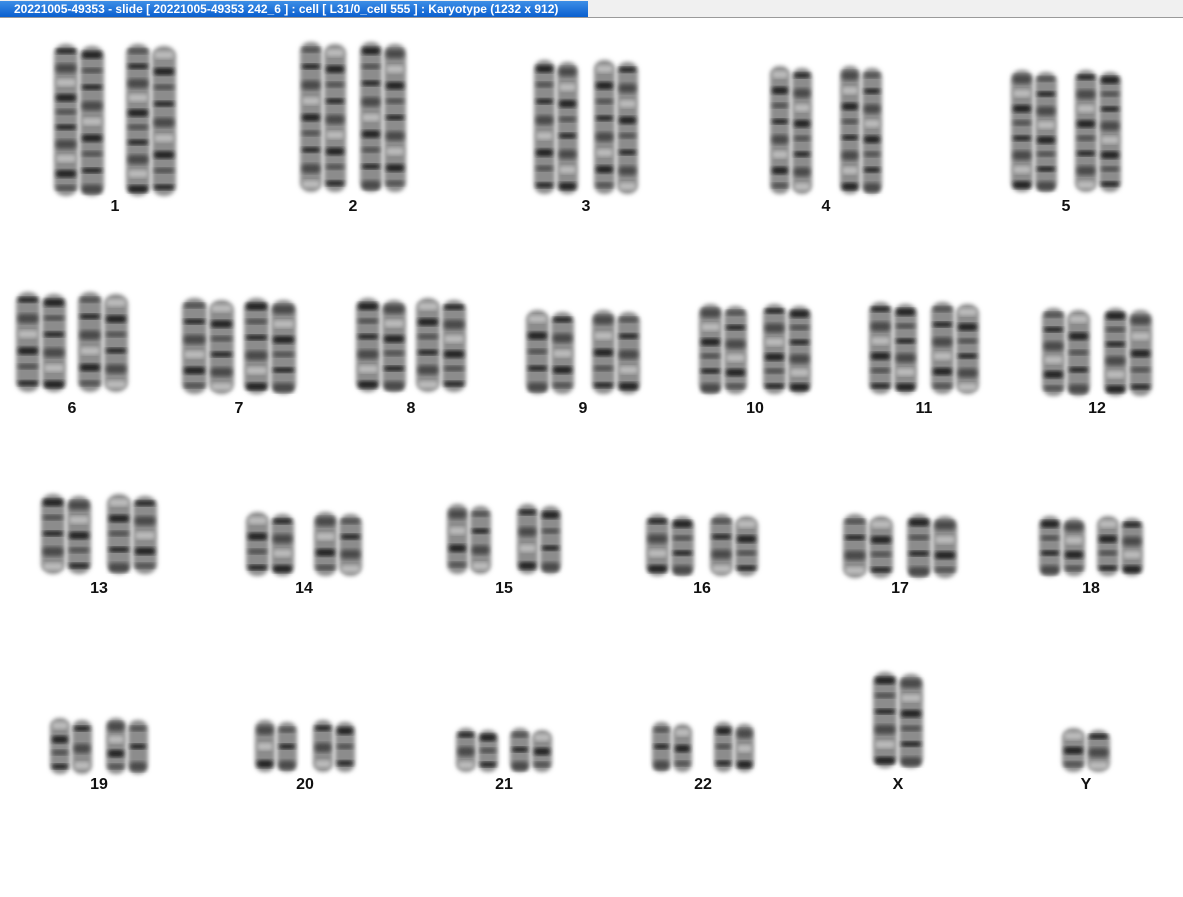  What do you see at coordinates (304, 588) in the screenshot?
I see `chromosome-label: 14` at bounding box center [304, 588].